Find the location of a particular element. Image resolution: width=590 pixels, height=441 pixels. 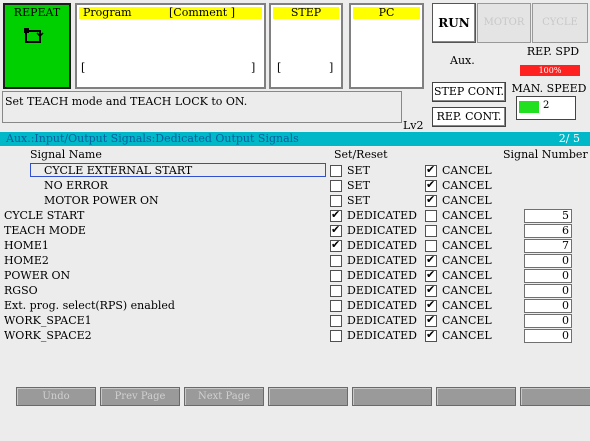

signal-name: HOME1 is located at coordinates (26, 245).